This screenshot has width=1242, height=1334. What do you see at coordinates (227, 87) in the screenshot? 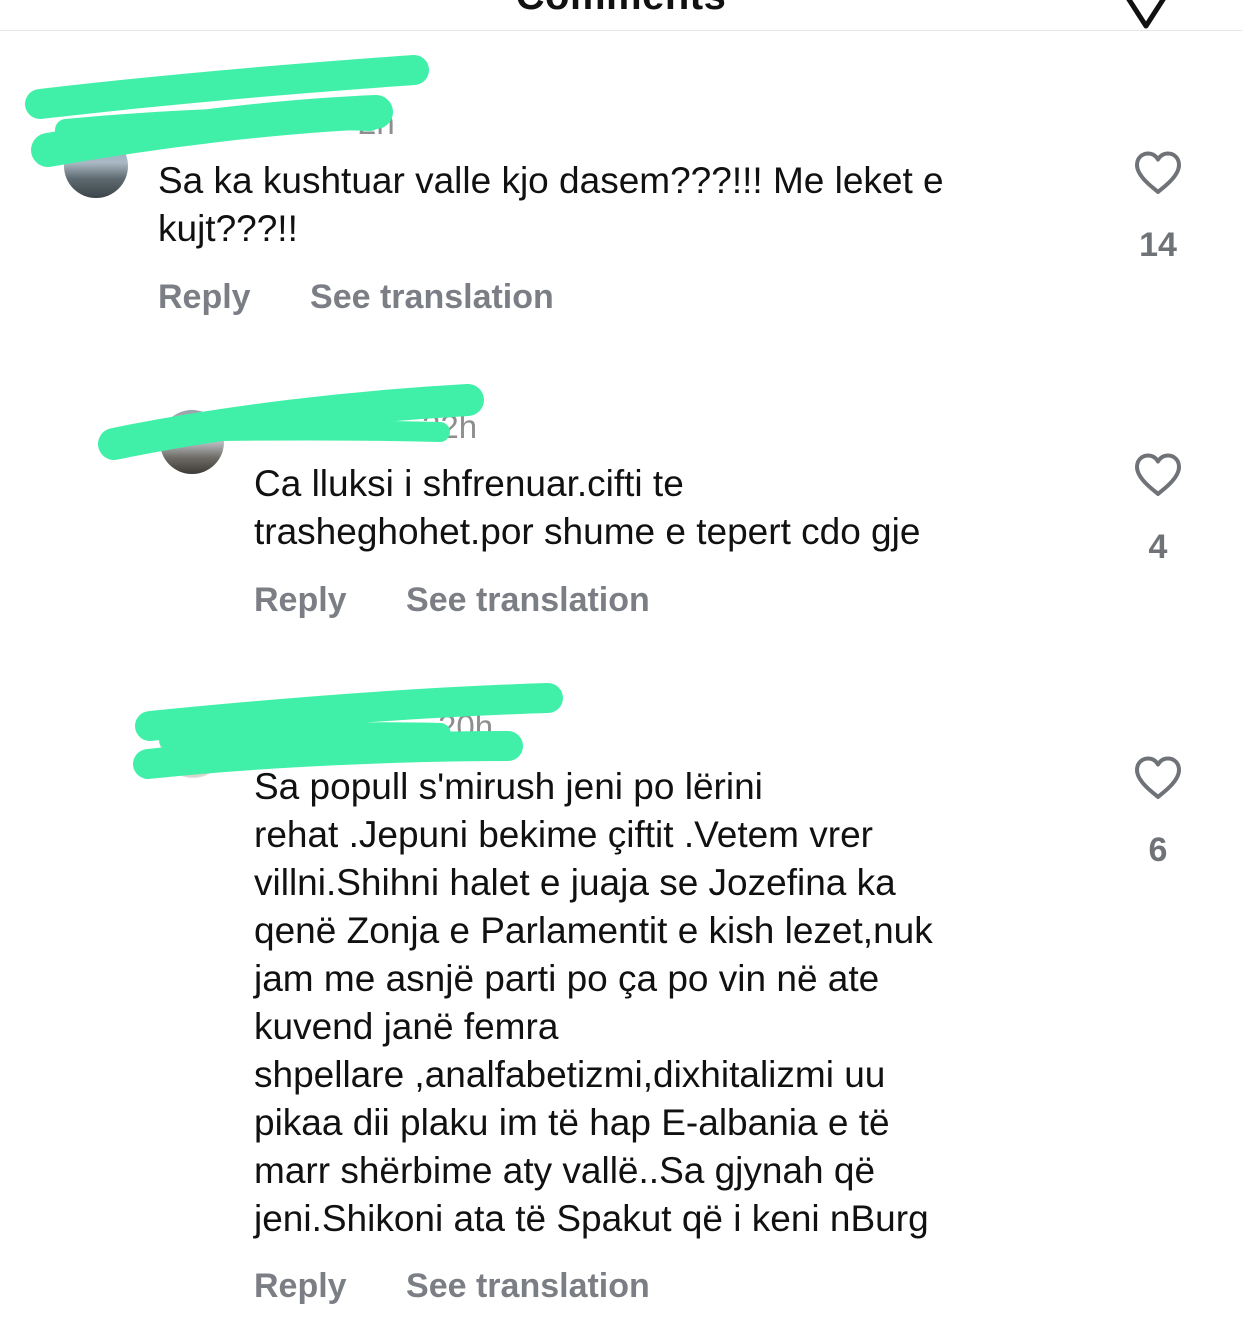
I see `redaction-stroke` at bounding box center [227, 87].